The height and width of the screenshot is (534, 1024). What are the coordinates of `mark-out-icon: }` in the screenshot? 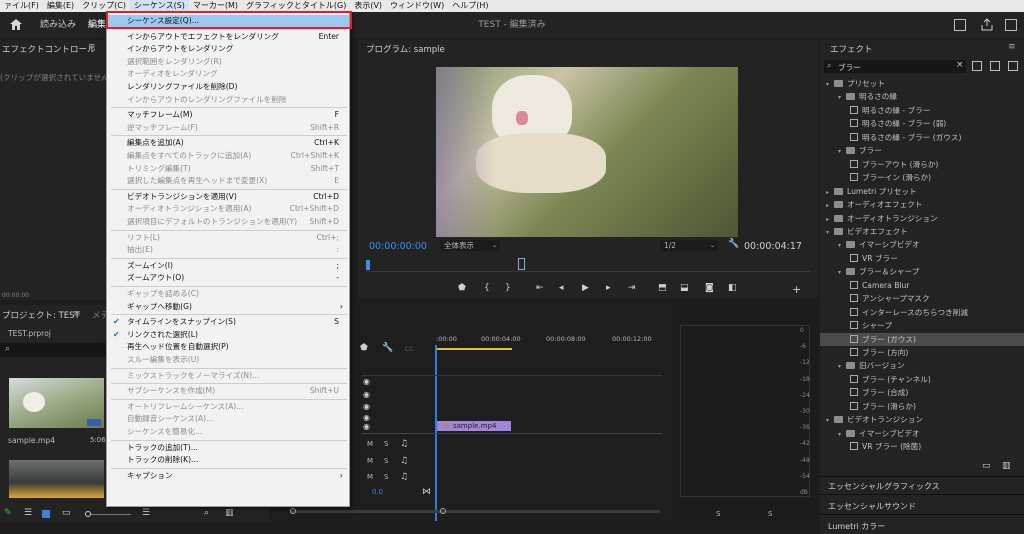 It's located at (508, 288).